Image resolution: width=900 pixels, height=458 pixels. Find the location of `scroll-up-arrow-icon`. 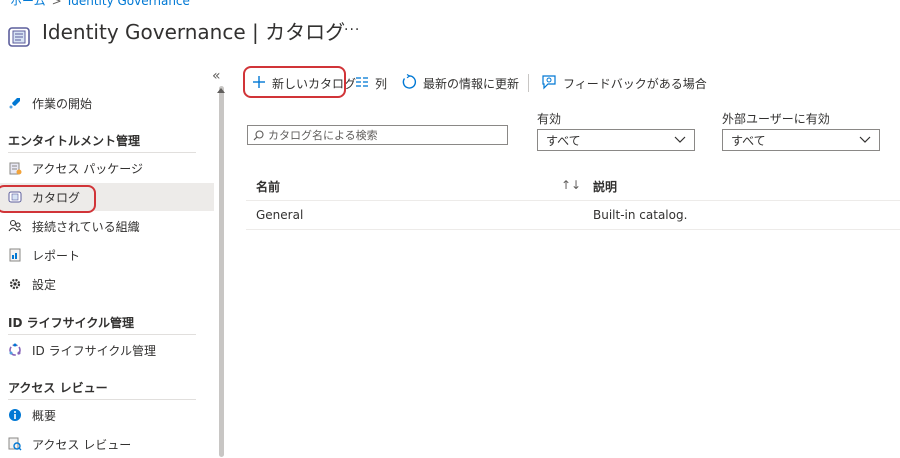

scroll-up-arrow-icon is located at coordinates (221, 90).